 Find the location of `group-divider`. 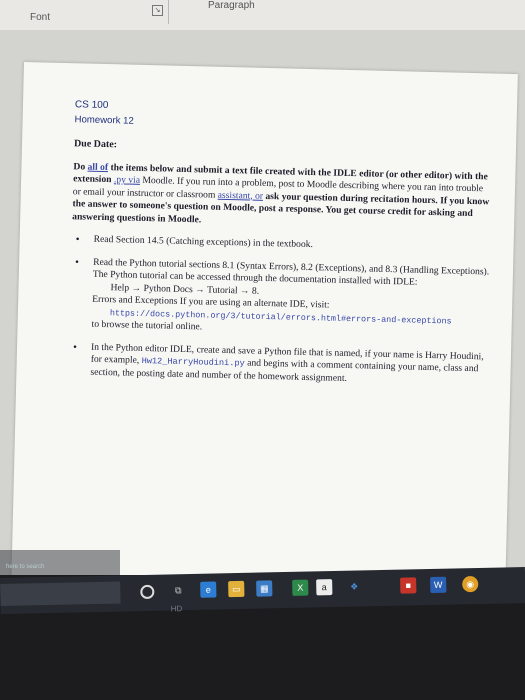

group-divider is located at coordinates (168, 12).